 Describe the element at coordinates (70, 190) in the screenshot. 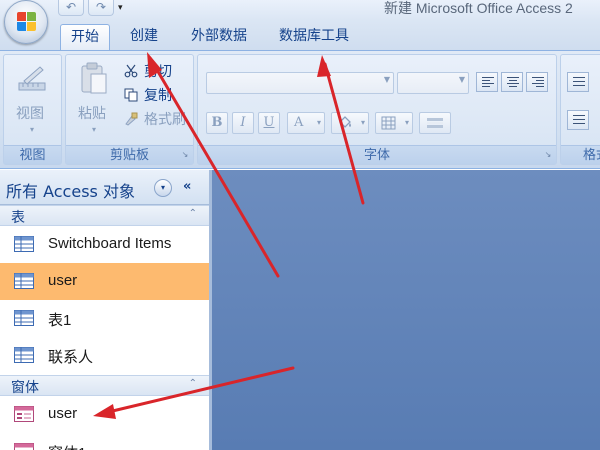

I see `nav-pane-title: 所有 Access 对象` at that location.